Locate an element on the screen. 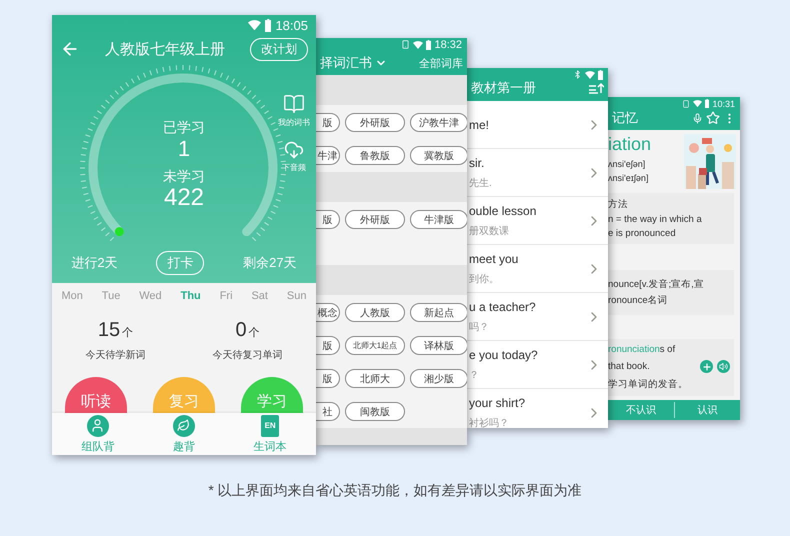 Image resolution: width=790 pixels, height=536 pixels. etymology-text: ronounce名词 is located at coordinates (638, 300).